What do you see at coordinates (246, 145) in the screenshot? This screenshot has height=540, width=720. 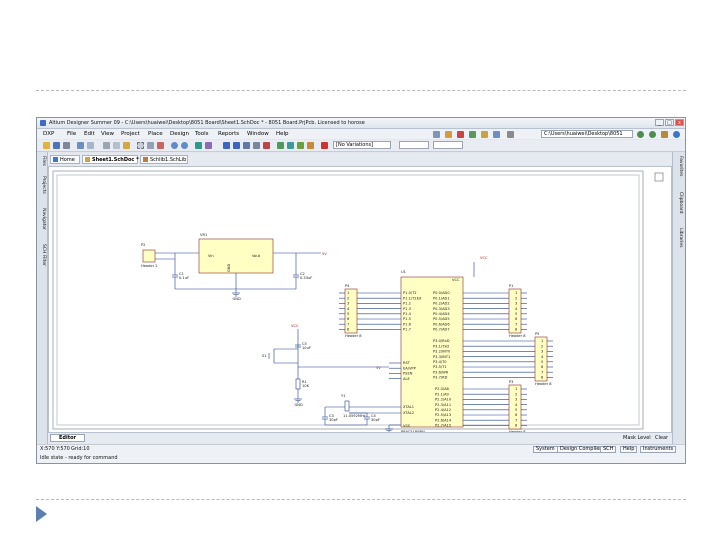 I see `net-label-icon` at bounding box center [246, 145].